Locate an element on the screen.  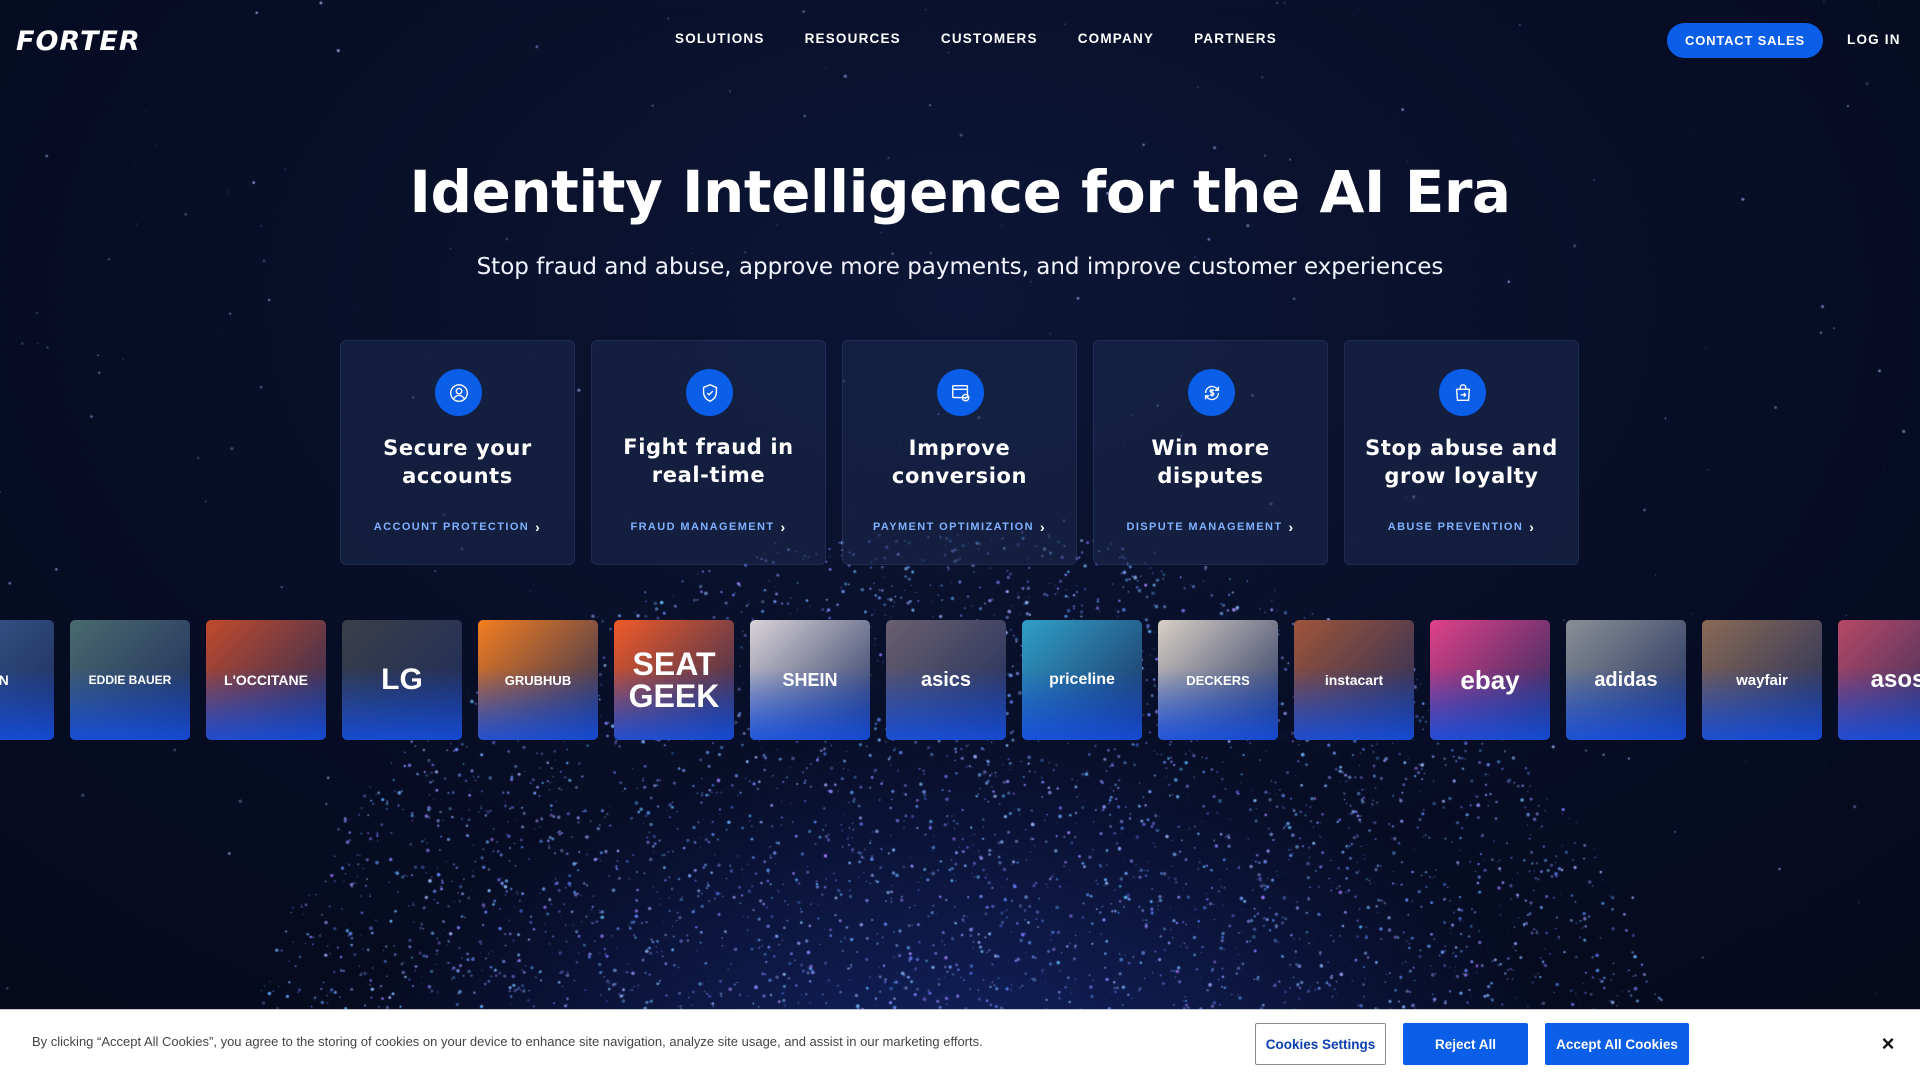
customer-logo-tile: wayfair is located at coordinates (1762, 680).